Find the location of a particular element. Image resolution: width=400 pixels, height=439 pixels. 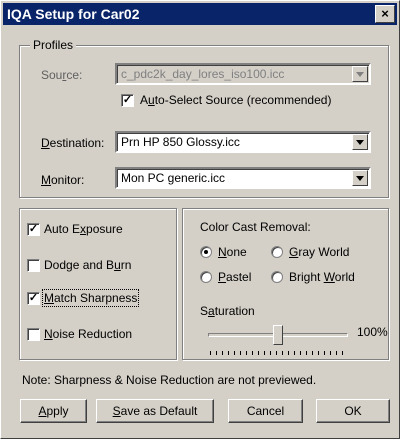

radio-bright-world-label: Bright World is located at coordinates (322, 277).